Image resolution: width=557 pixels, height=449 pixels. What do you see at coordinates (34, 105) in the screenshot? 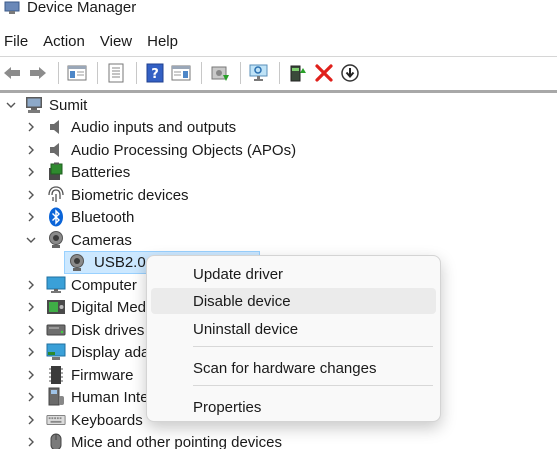
I see `computer-icon` at bounding box center [34, 105].